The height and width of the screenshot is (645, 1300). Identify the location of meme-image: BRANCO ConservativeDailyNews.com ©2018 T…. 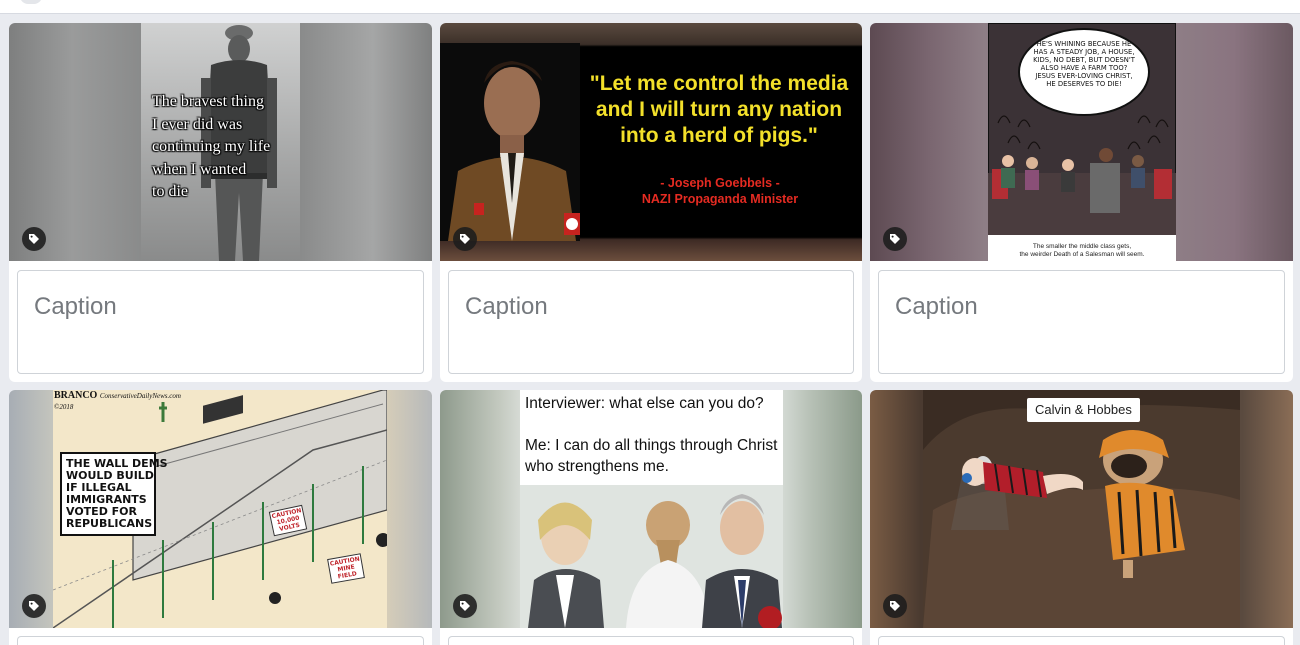
(220, 509).